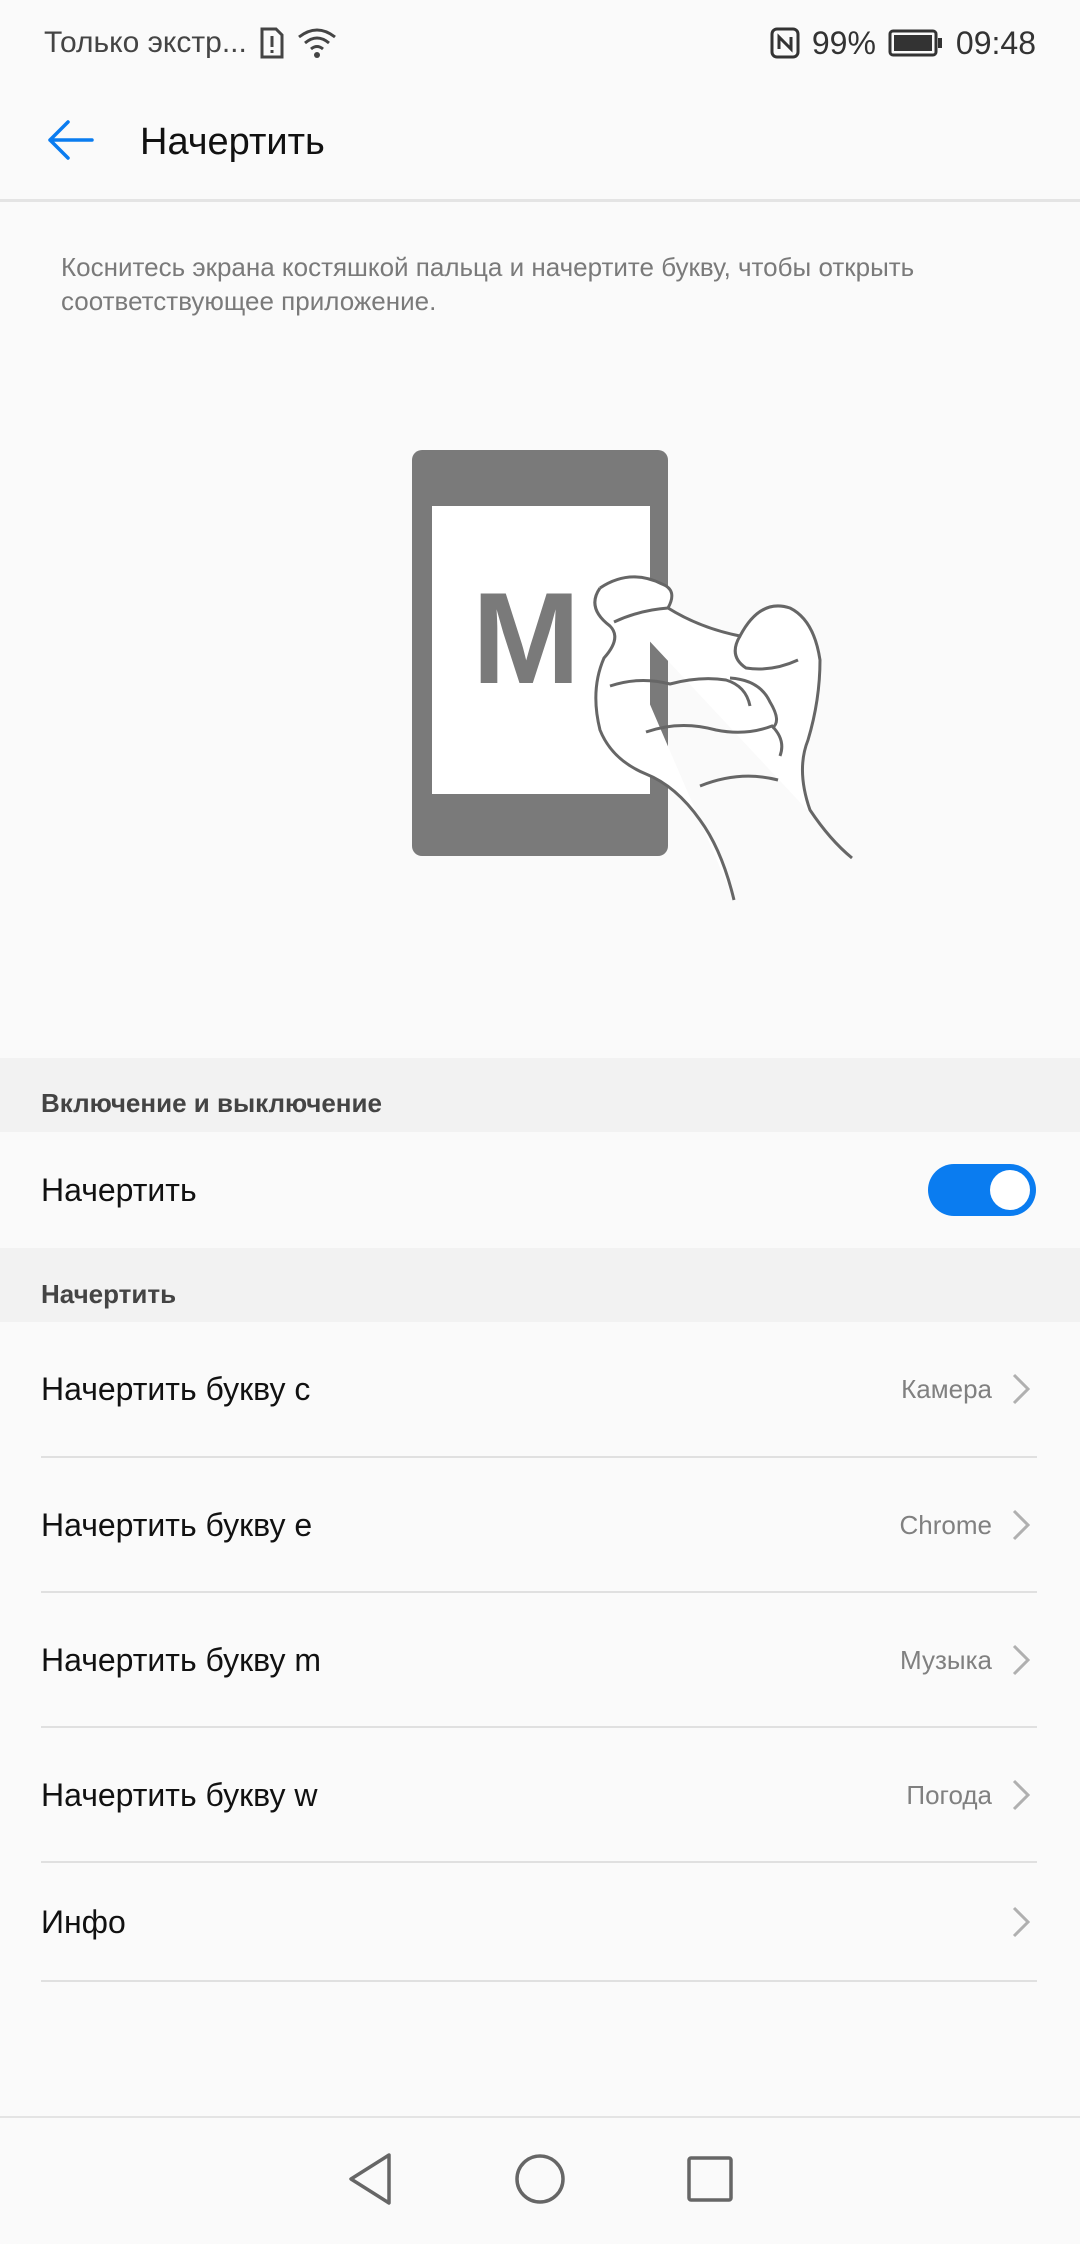 The image size is (1080, 2244). I want to click on page-title: Начертить, so click(232, 142).